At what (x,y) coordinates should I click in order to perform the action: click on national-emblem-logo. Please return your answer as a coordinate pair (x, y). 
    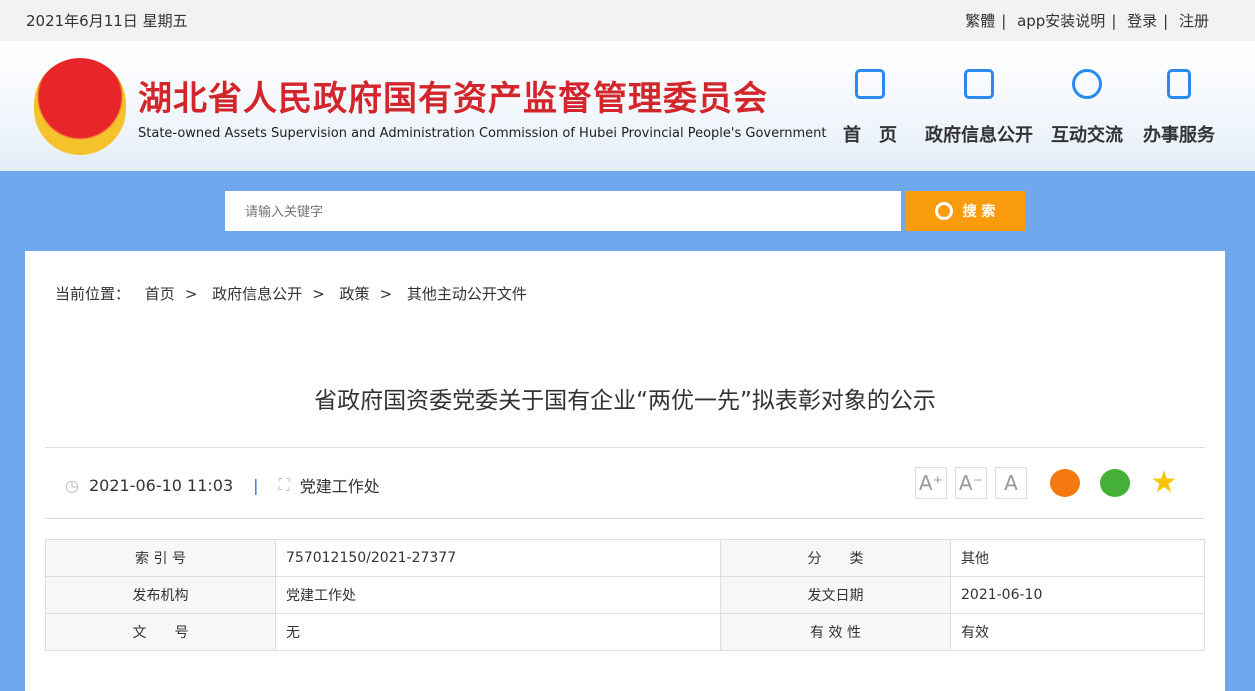
    Looking at the image, I should click on (80, 106).